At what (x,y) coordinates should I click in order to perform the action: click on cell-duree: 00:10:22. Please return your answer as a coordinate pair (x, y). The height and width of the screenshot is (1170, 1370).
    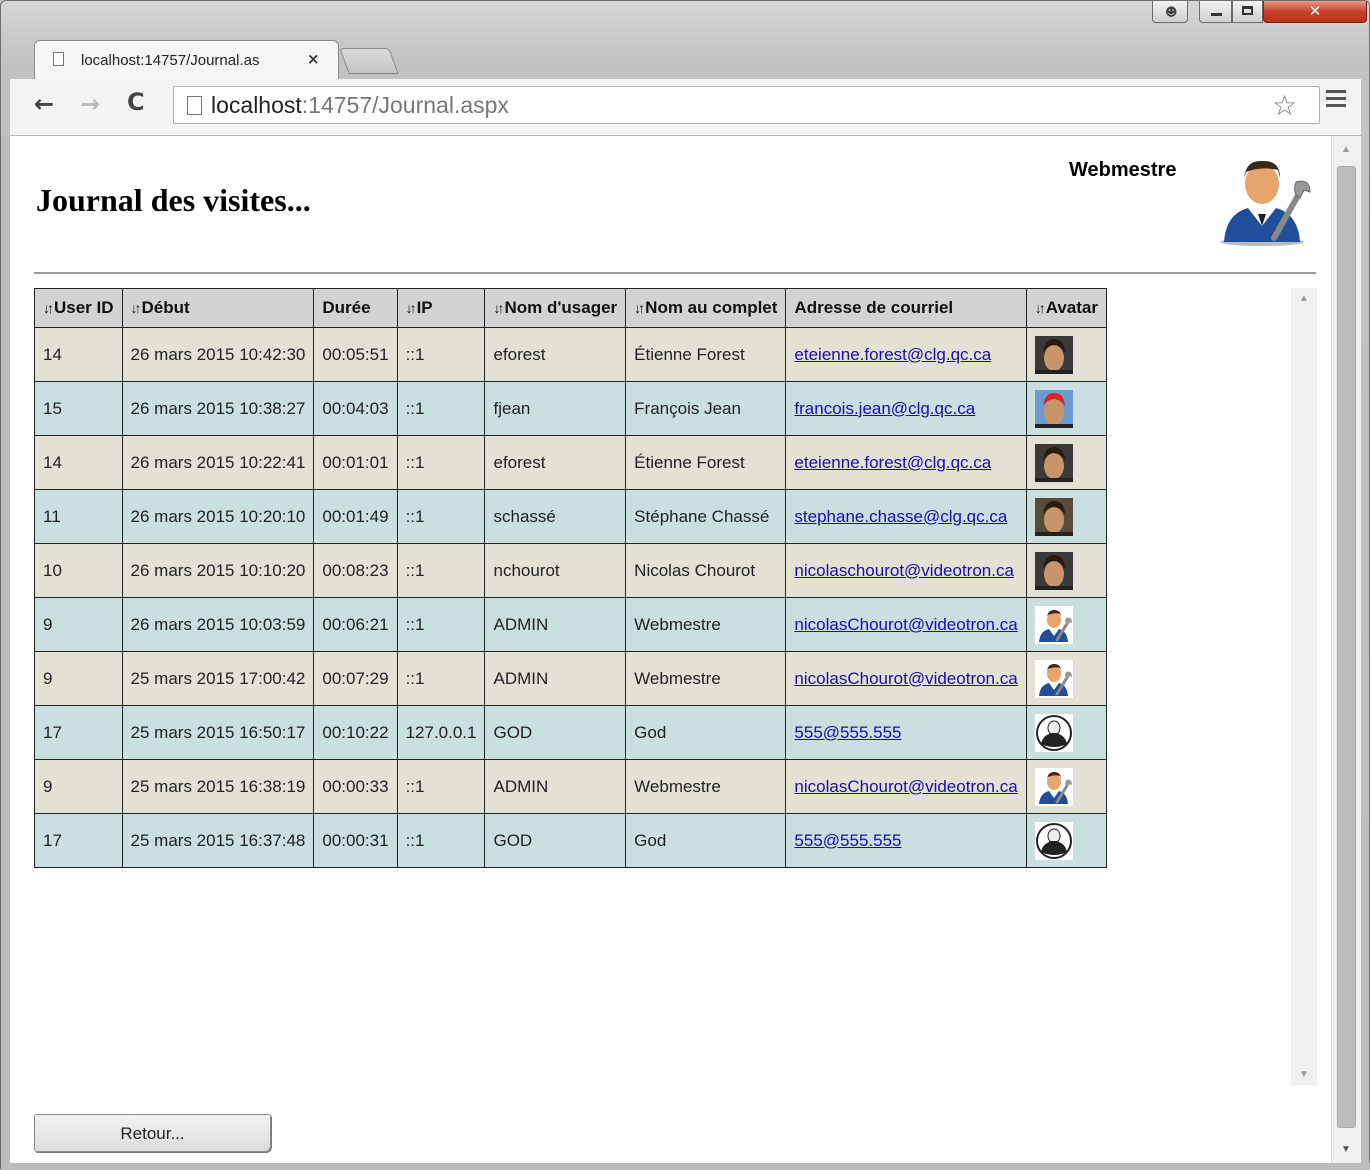
    Looking at the image, I should click on (355, 732).